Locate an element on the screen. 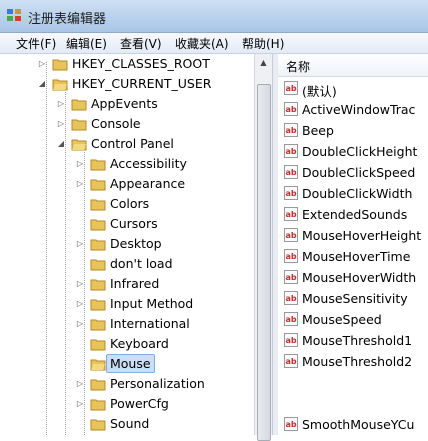  tree-node-appevents: ▷ AppEvents is located at coordinates (127, 104).